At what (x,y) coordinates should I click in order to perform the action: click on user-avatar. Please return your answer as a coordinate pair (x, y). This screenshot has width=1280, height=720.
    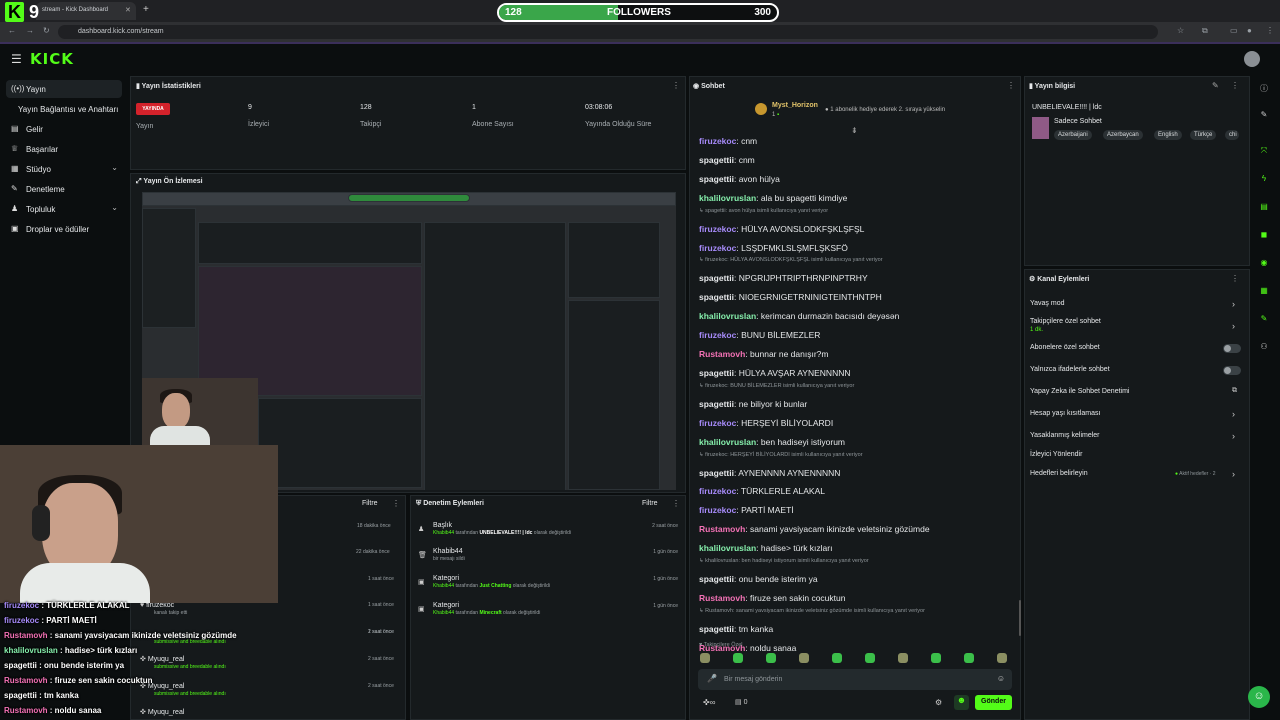
    Looking at the image, I should click on (1252, 59).